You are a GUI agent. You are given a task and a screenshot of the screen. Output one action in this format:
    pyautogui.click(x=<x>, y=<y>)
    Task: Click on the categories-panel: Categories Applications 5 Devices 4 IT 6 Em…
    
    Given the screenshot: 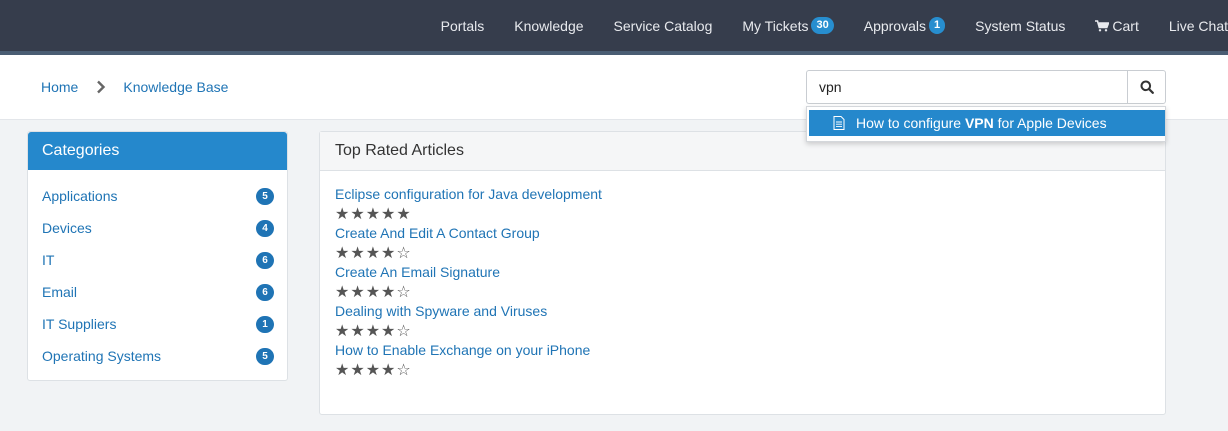 What is the action you would take?
    pyautogui.click(x=157, y=256)
    